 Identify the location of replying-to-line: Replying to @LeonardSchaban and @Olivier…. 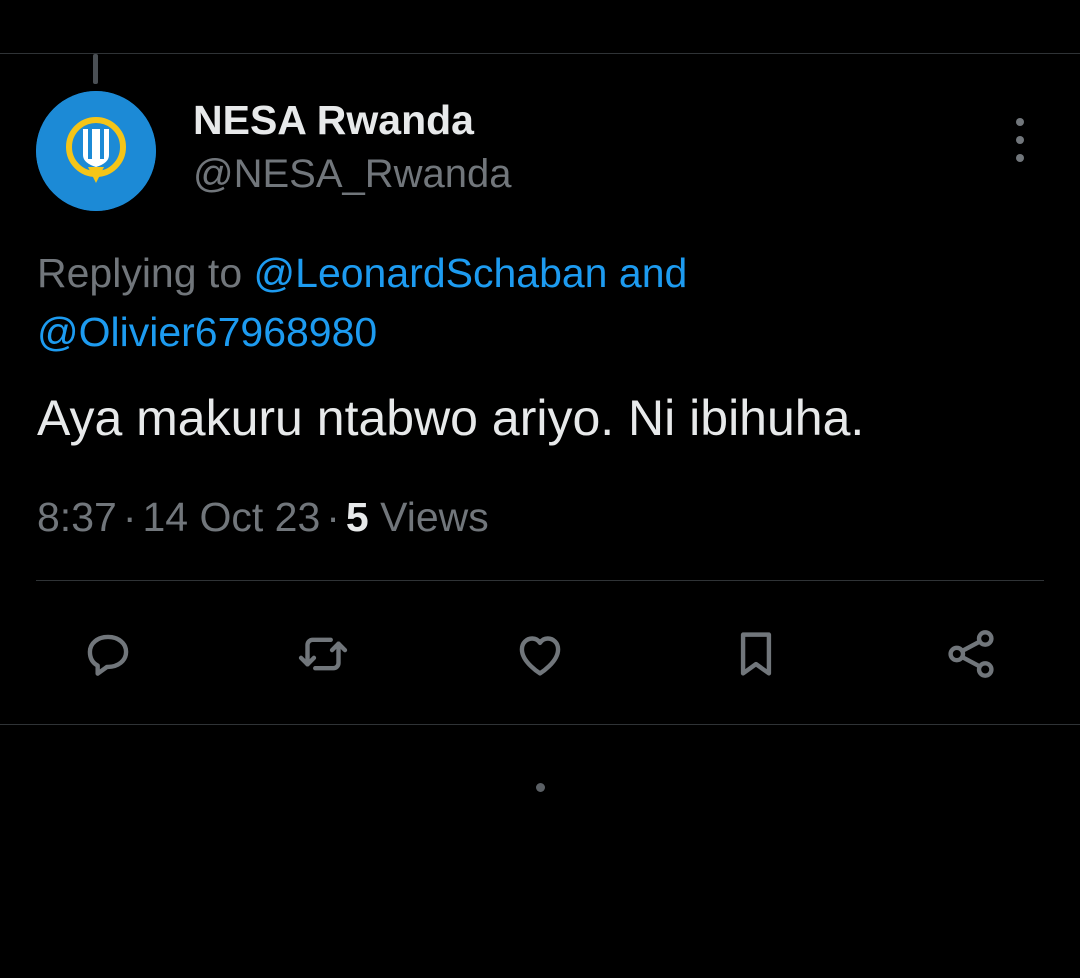
(517, 303).